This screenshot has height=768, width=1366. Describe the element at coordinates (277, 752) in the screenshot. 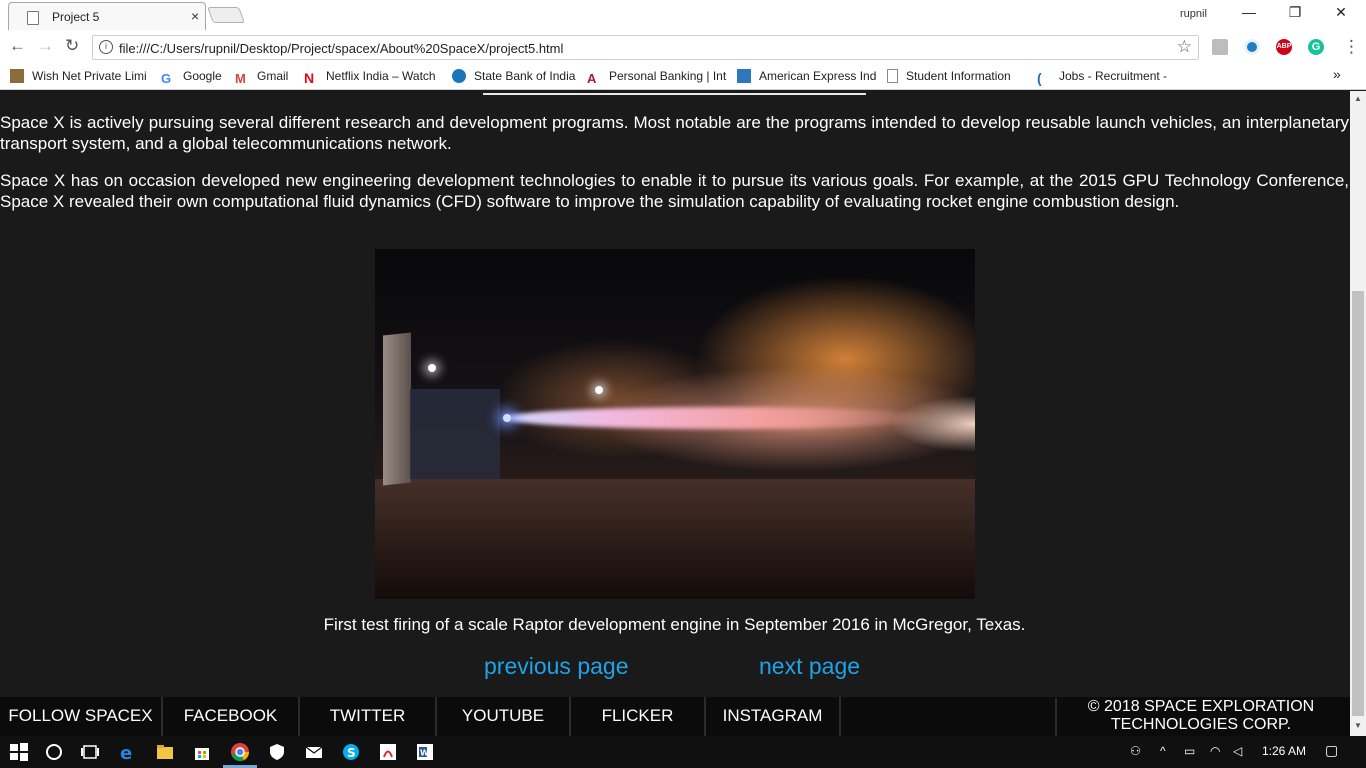

I see `shield-icon` at that location.